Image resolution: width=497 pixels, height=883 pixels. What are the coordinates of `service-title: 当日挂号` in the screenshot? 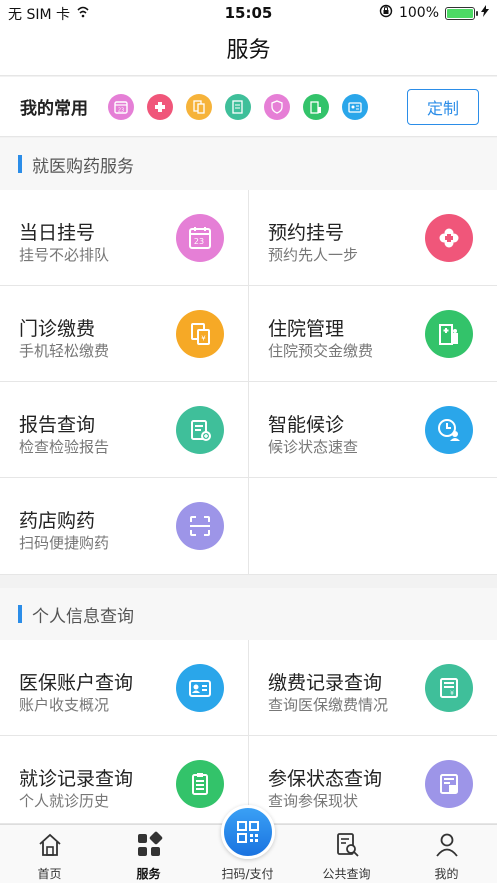 It's located at (57, 233).